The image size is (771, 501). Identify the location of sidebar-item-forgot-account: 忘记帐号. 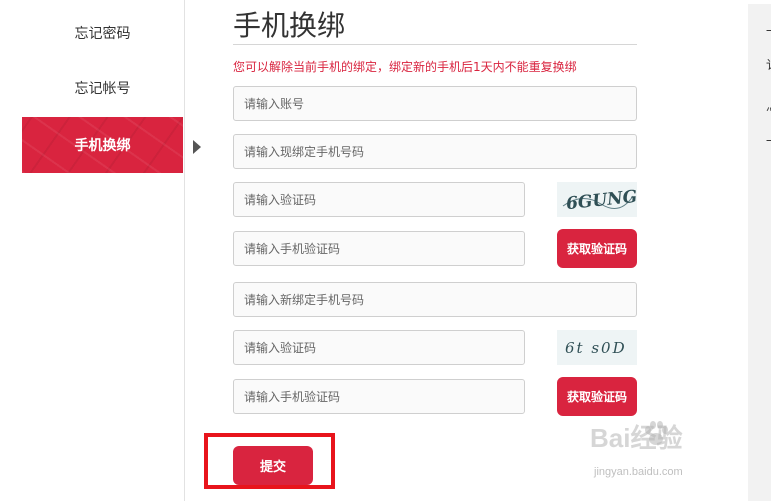
(102, 88).